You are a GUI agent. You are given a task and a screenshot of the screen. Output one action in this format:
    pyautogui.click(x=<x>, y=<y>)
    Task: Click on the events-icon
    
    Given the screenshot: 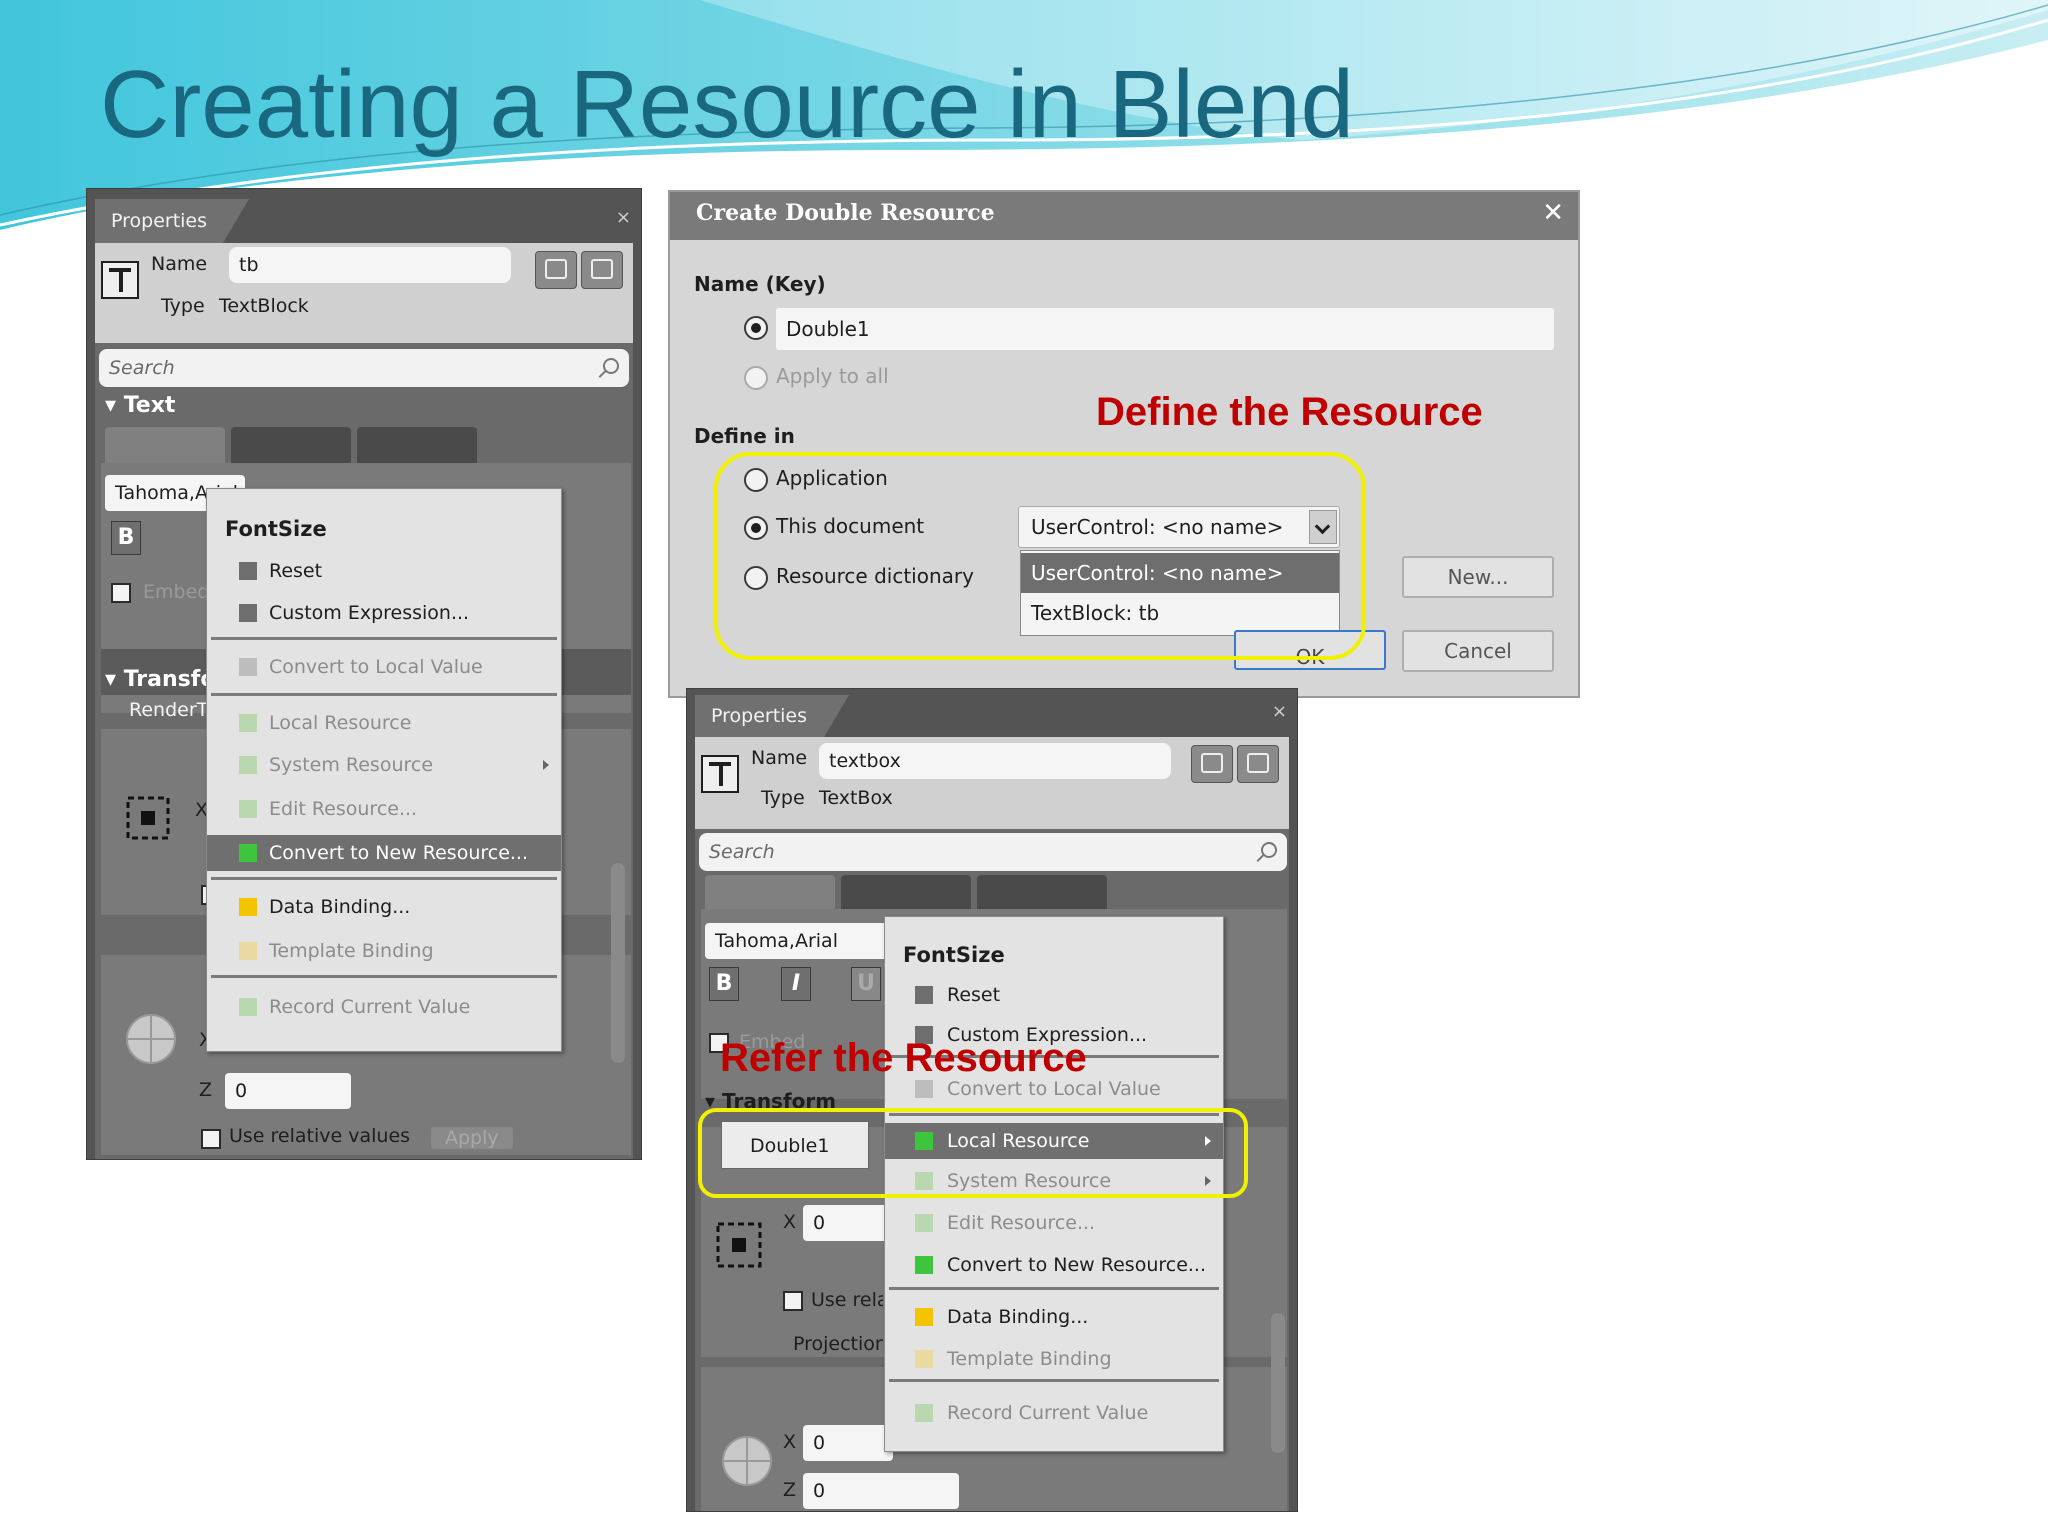 What is the action you would take?
    pyautogui.click(x=602, y=269)
    